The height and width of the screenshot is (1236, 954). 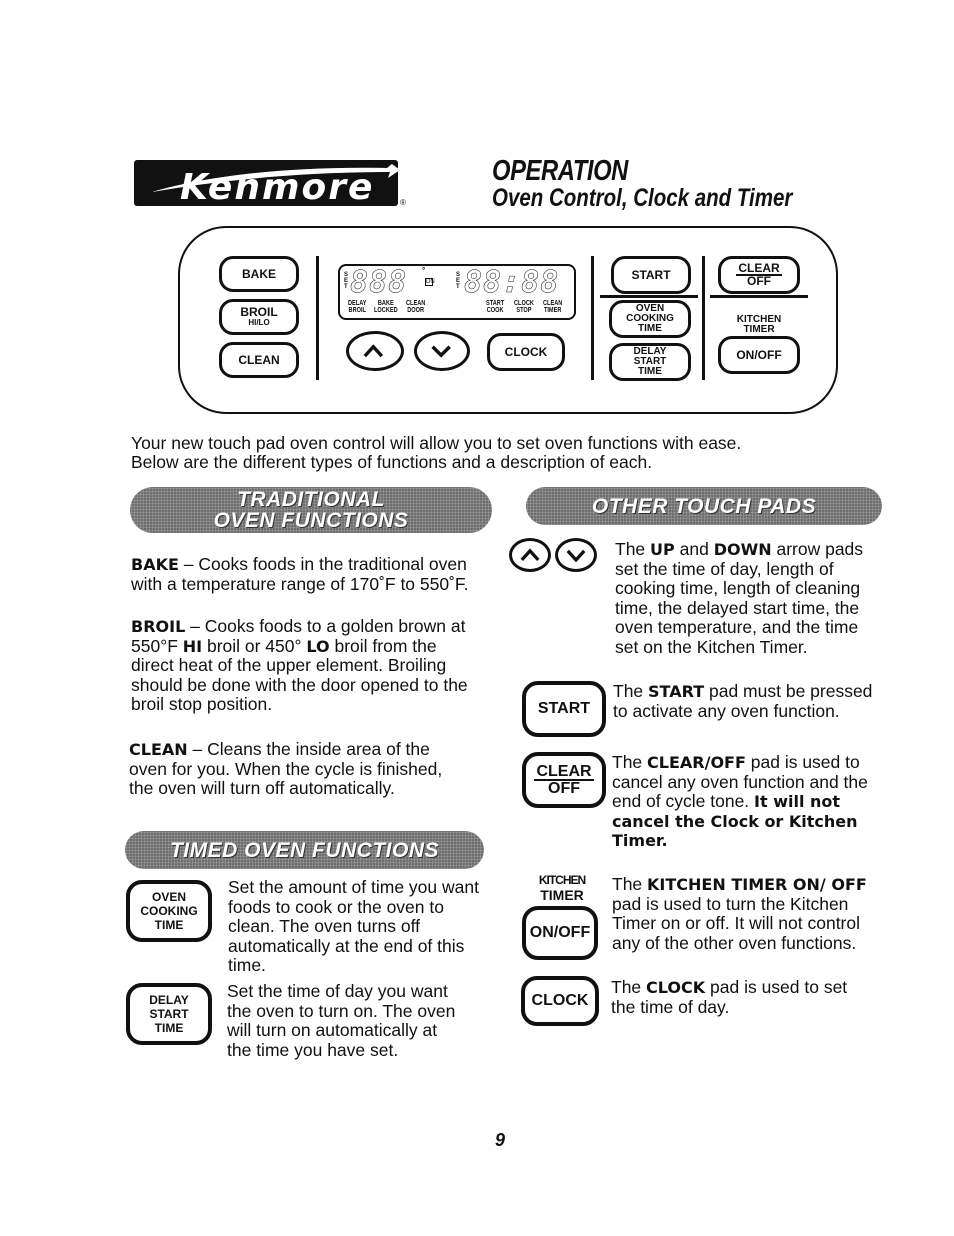 I want to click on kenmore-logo: Kenmore, so click(x=266, y=183).